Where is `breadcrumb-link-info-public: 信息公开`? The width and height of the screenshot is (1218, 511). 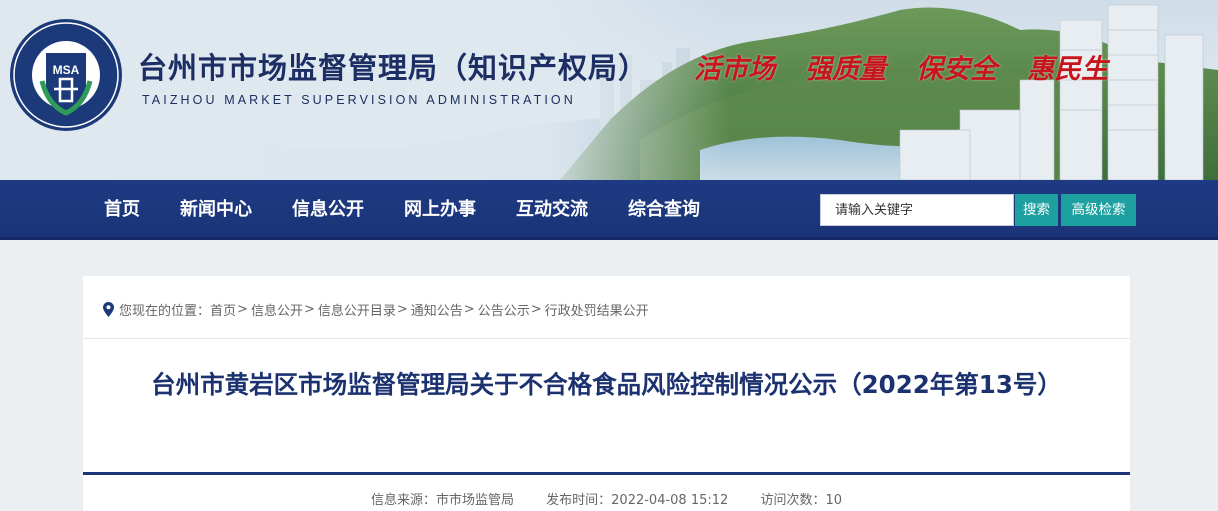 breadcrumb-link-info-public: 信息公开 is located at coordinates (277, 309).